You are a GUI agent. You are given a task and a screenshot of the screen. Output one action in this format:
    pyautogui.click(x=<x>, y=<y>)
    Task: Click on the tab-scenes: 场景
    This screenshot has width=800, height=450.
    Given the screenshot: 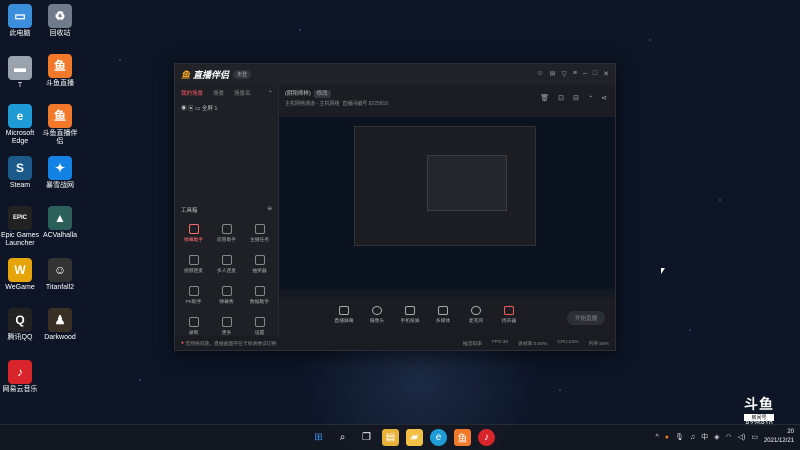 What is the action you would take?
    pyautogui.click(x=218, y=93)
    